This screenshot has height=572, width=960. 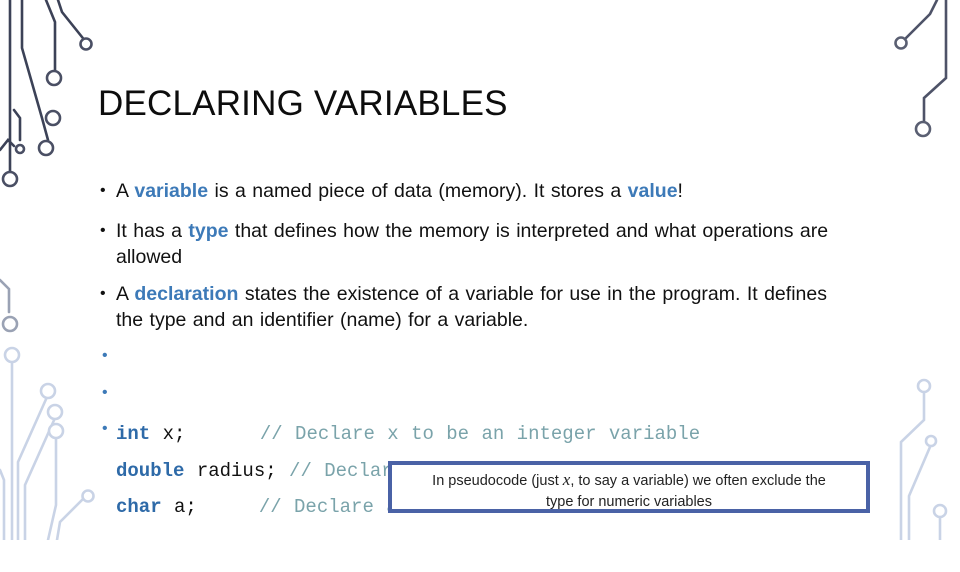 I want to click on code-keyword: char, so click(x=139, y=507).